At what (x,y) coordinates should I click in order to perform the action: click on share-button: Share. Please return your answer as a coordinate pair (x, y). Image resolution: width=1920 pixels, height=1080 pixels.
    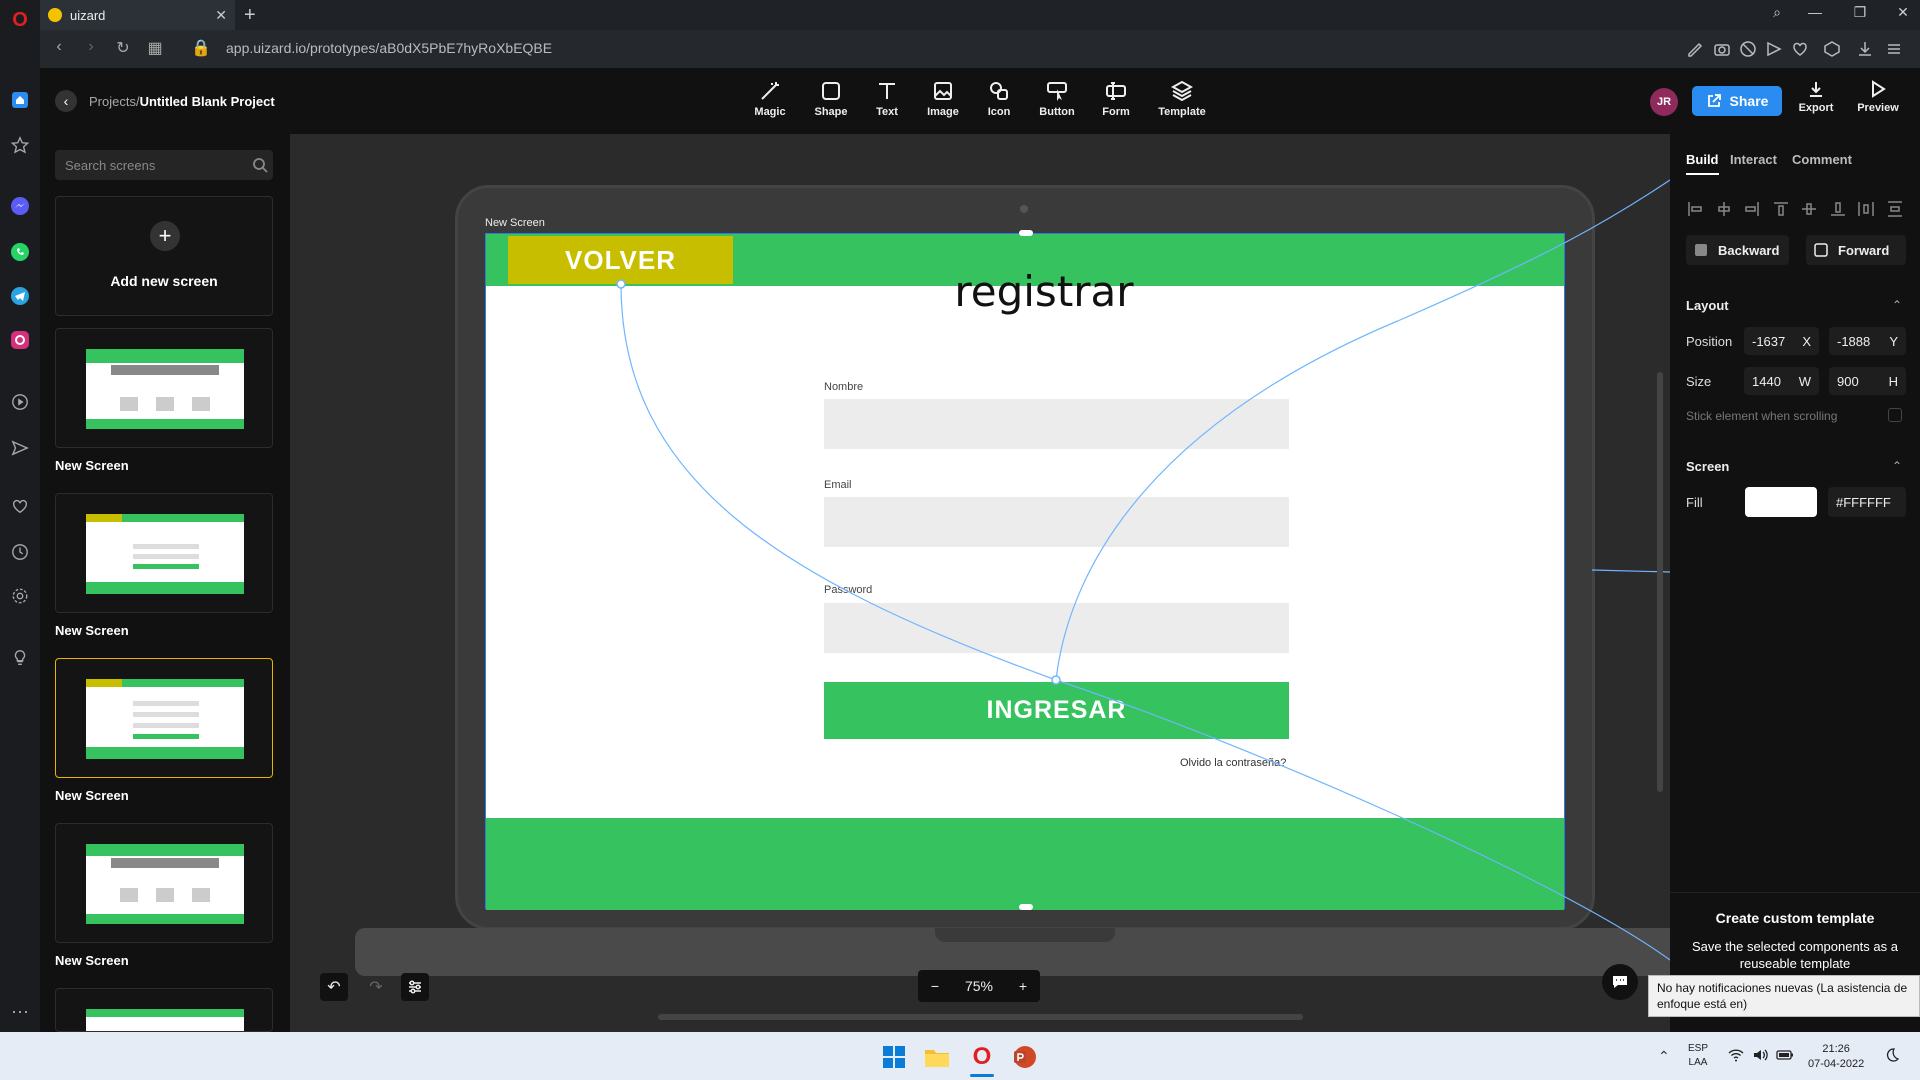
    Looking at the image, I should click on (1737, 101).